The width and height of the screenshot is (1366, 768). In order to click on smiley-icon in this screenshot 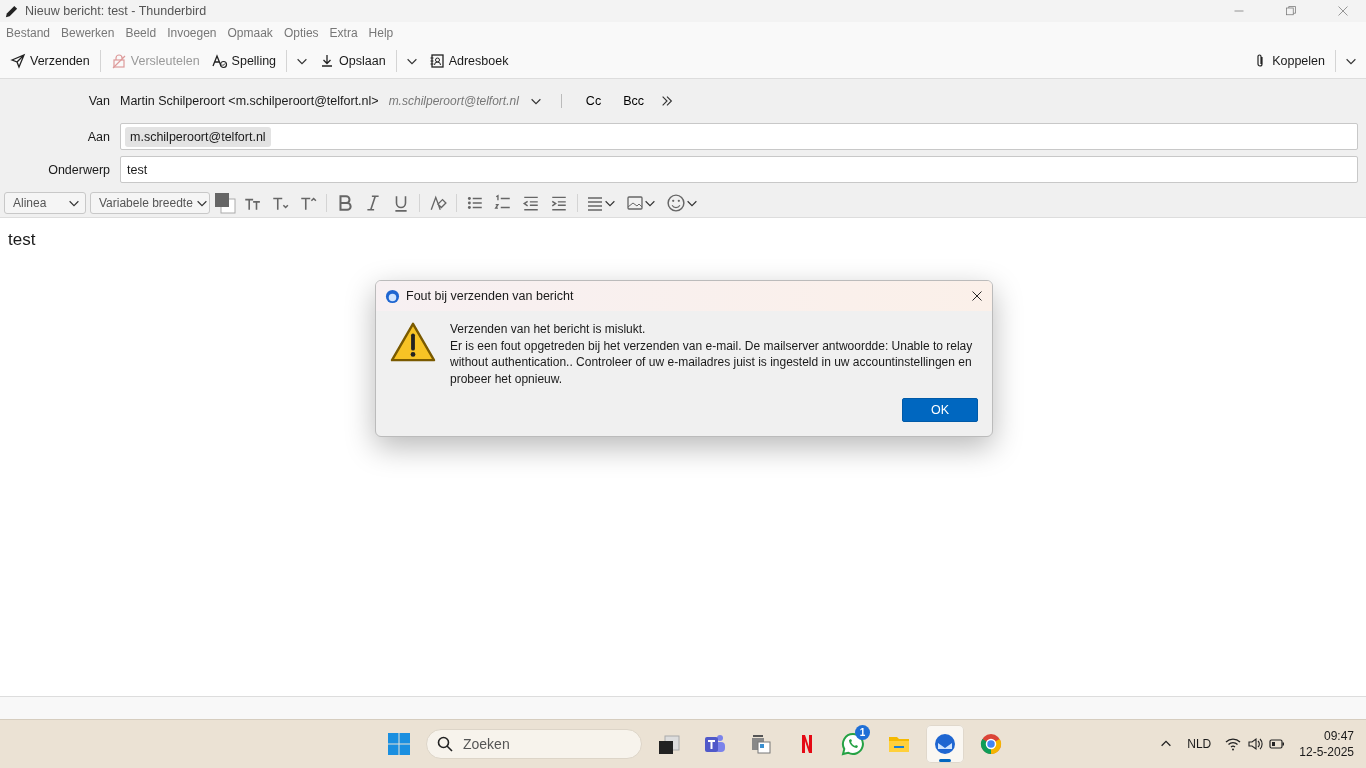, I will do `click(676, 203)`.